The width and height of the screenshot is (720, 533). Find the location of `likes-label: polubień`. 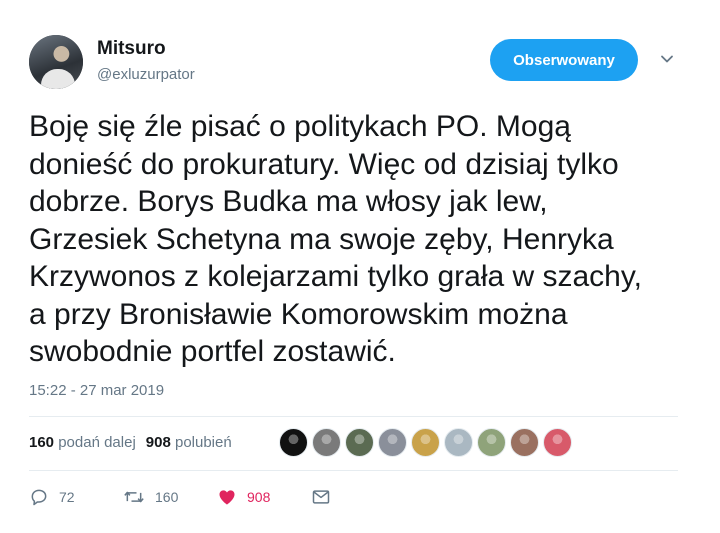

likes-label: polubień is located at coordinates (203, 442).